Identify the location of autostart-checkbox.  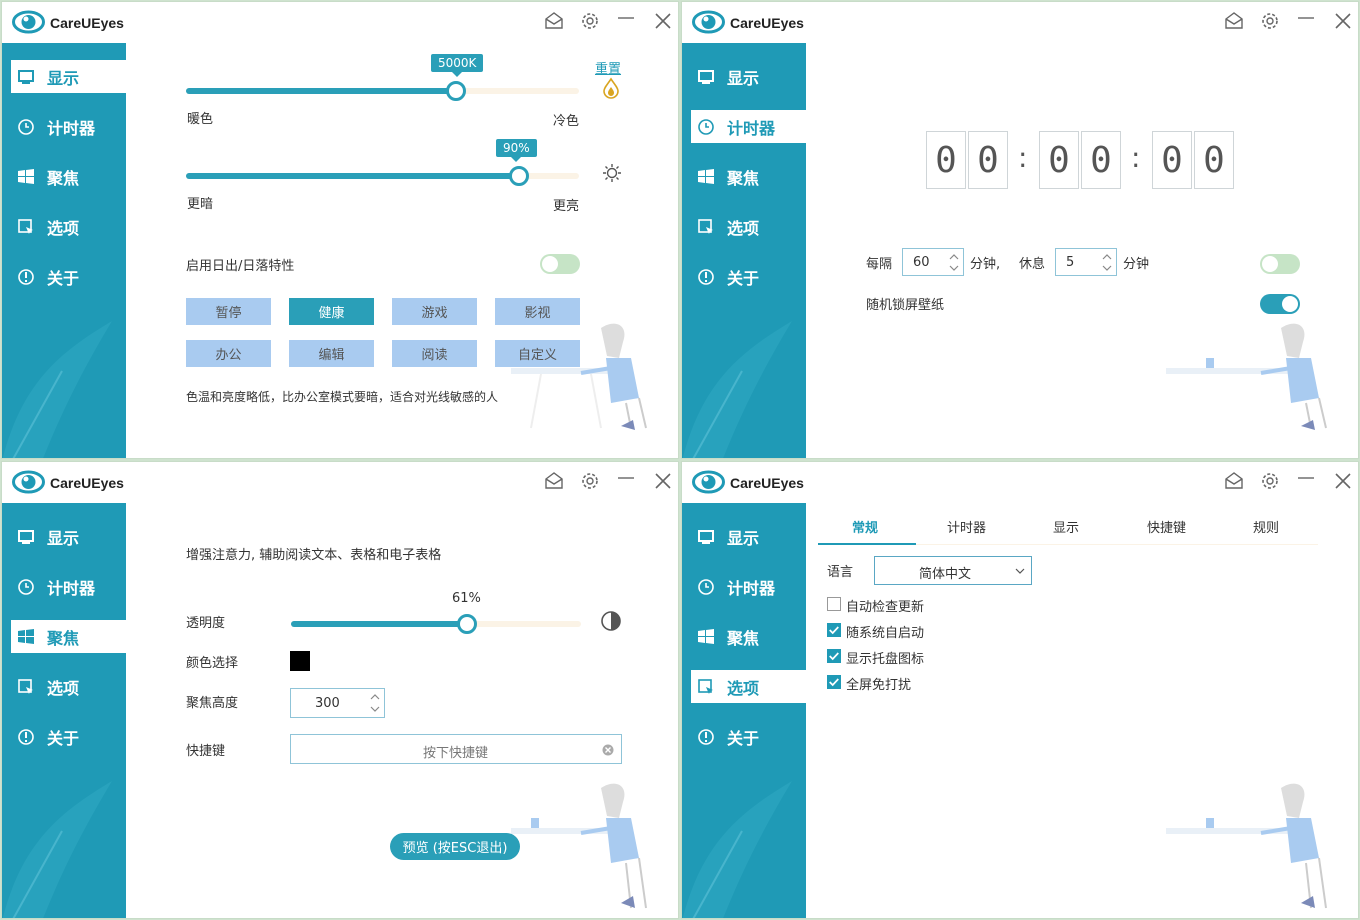
(834, 630).